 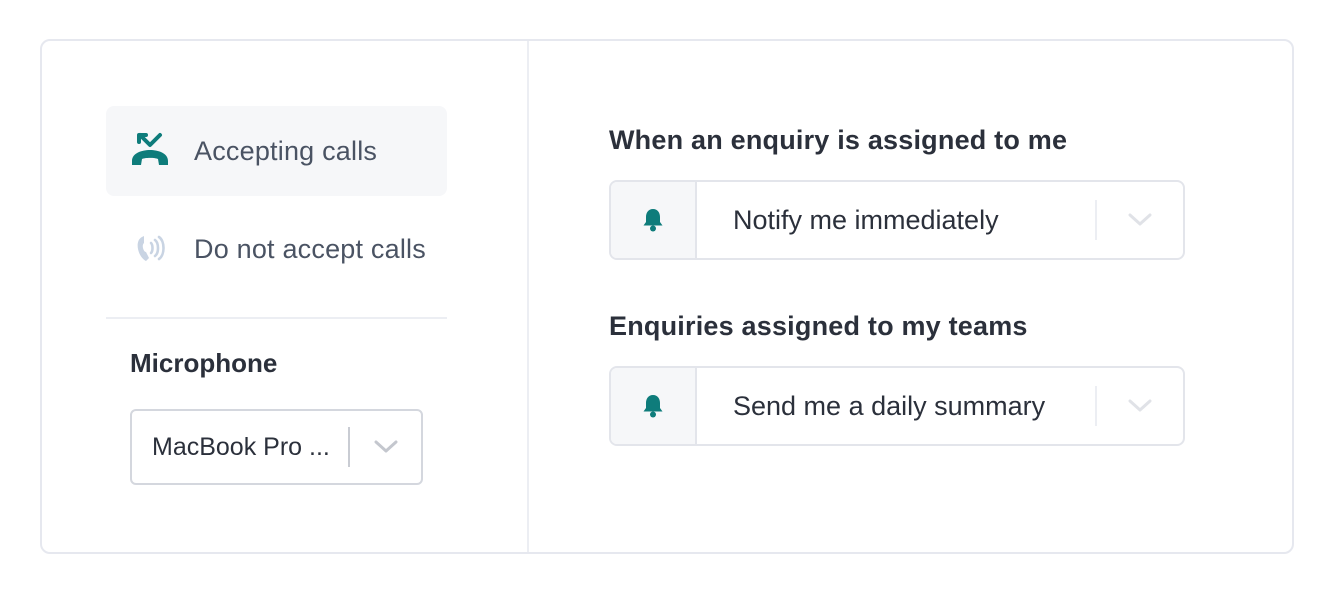 What do you see at coordinates (286, 150) in the screenshot?
I see `accepting-calls-label: Accepting calls` at bounding box center [286, 150].